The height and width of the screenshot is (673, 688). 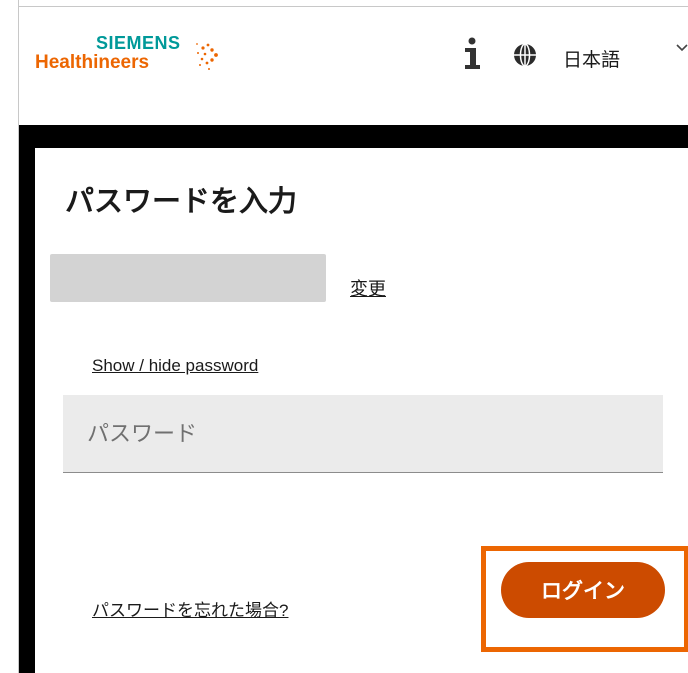 I want to click on language-selector-label: 日本語, so click(x=591, y=58).